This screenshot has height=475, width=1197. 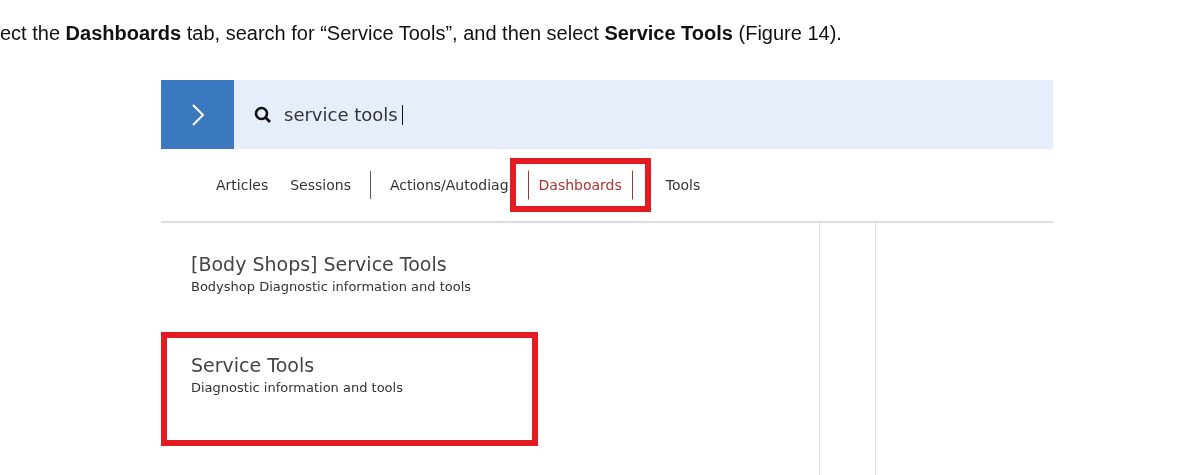 I want to click on expand-button, so click(x=197, y=114).